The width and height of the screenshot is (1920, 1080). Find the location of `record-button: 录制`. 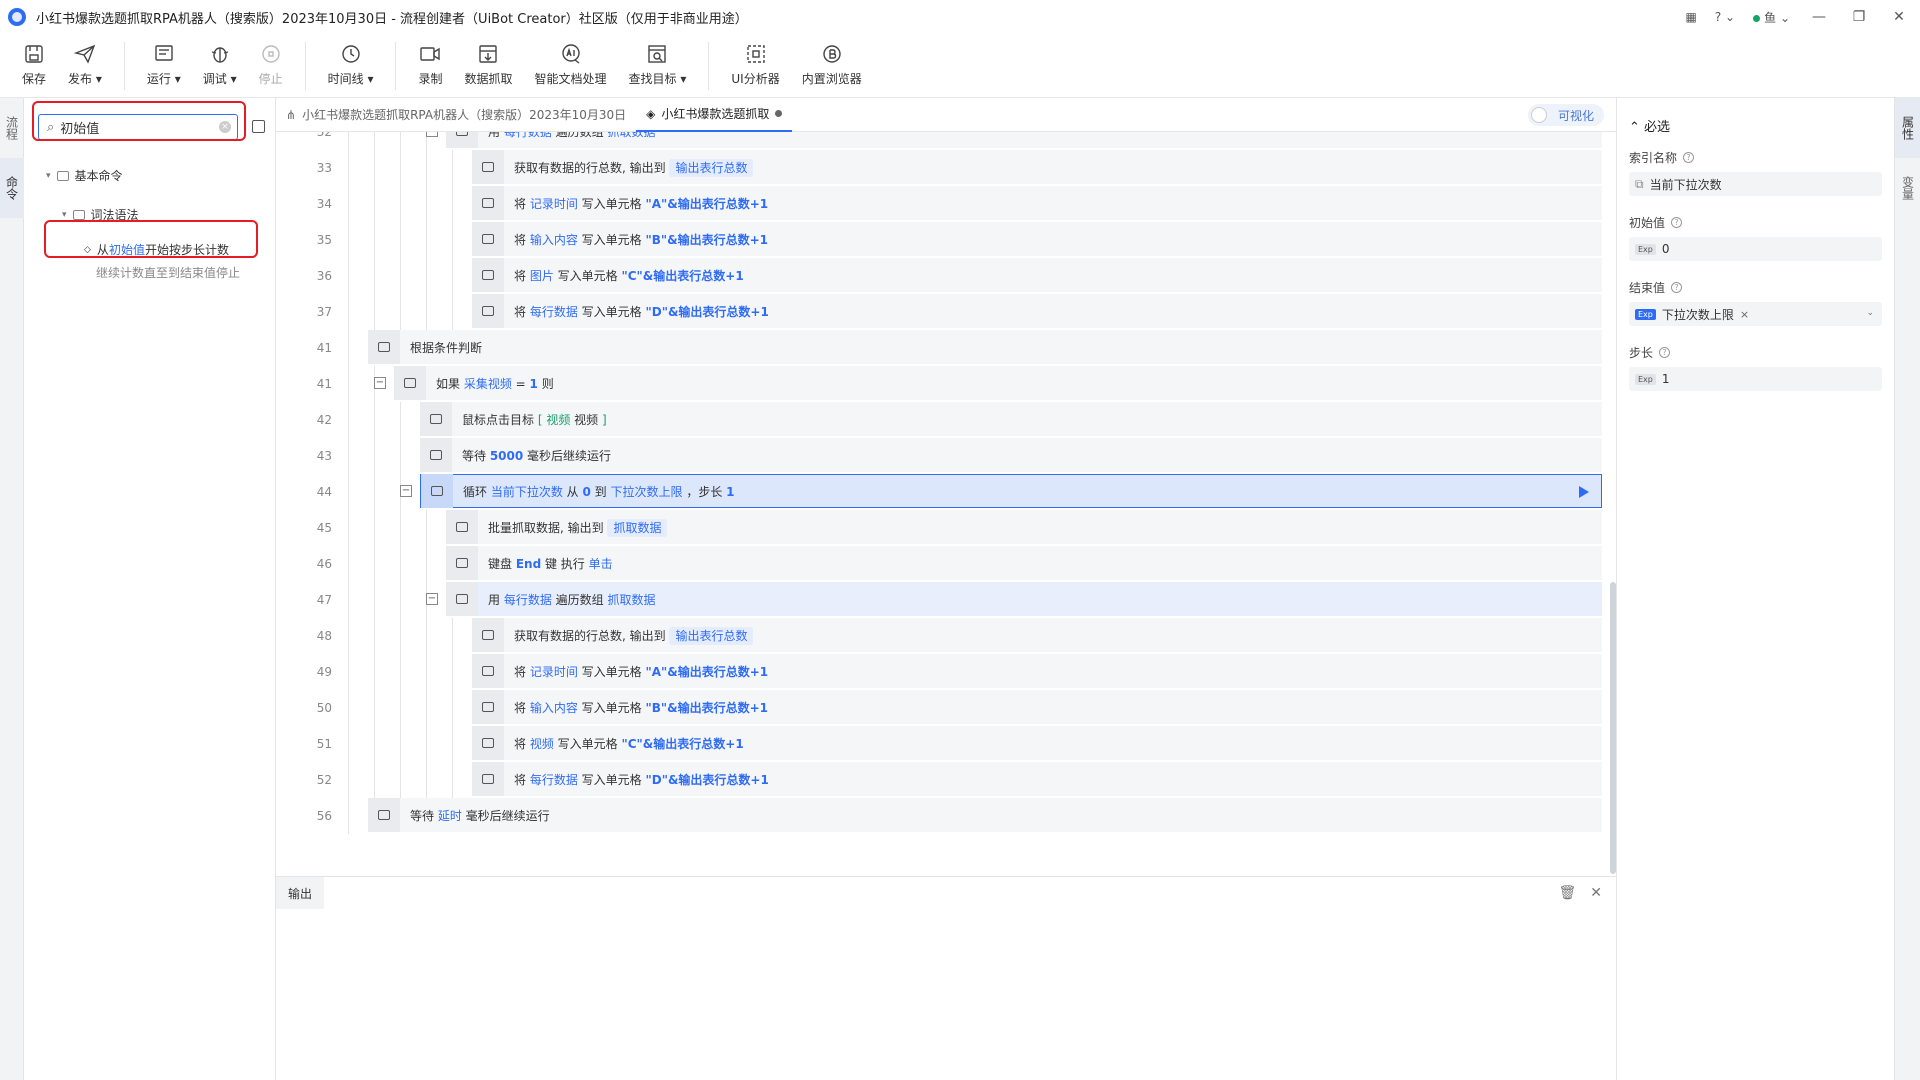

record-button: 录制 is located at coordinates (430, 60).